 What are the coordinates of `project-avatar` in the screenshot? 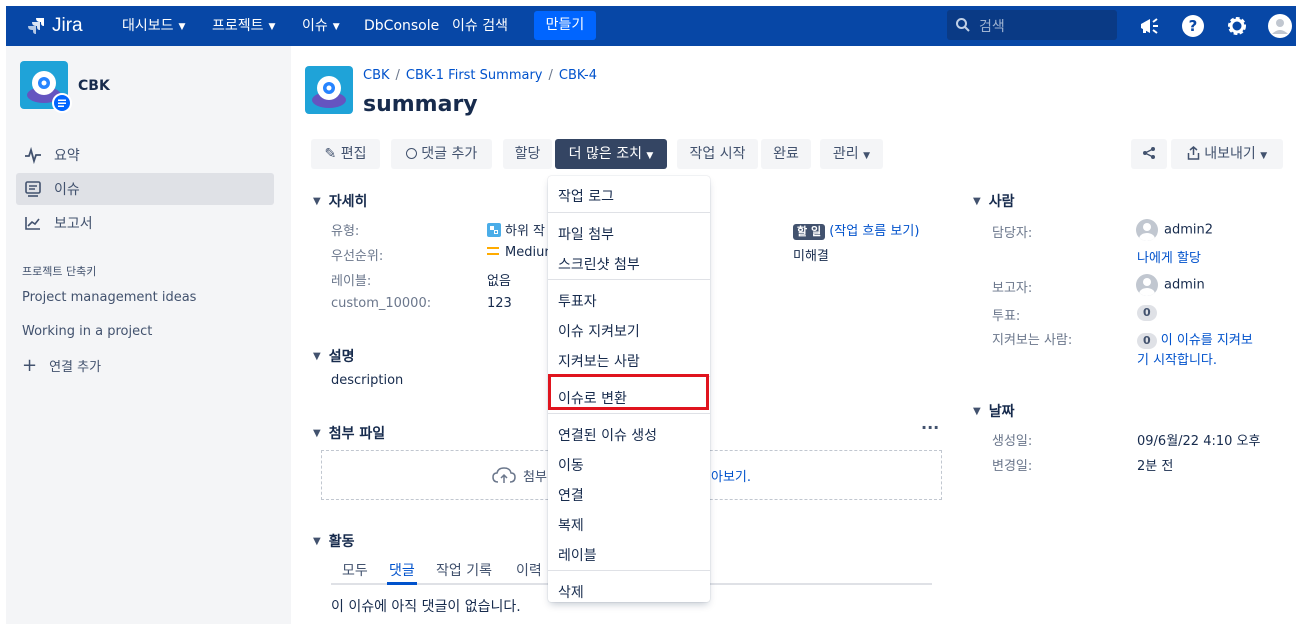 It's located at (46, 87).